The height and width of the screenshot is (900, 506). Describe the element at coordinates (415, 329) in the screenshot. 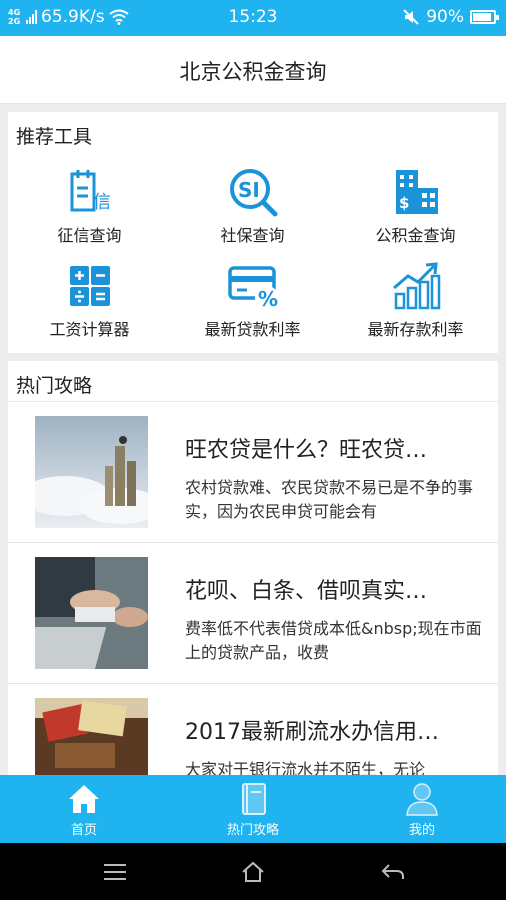

I see `tool-label: 最新存款利率` at that location.